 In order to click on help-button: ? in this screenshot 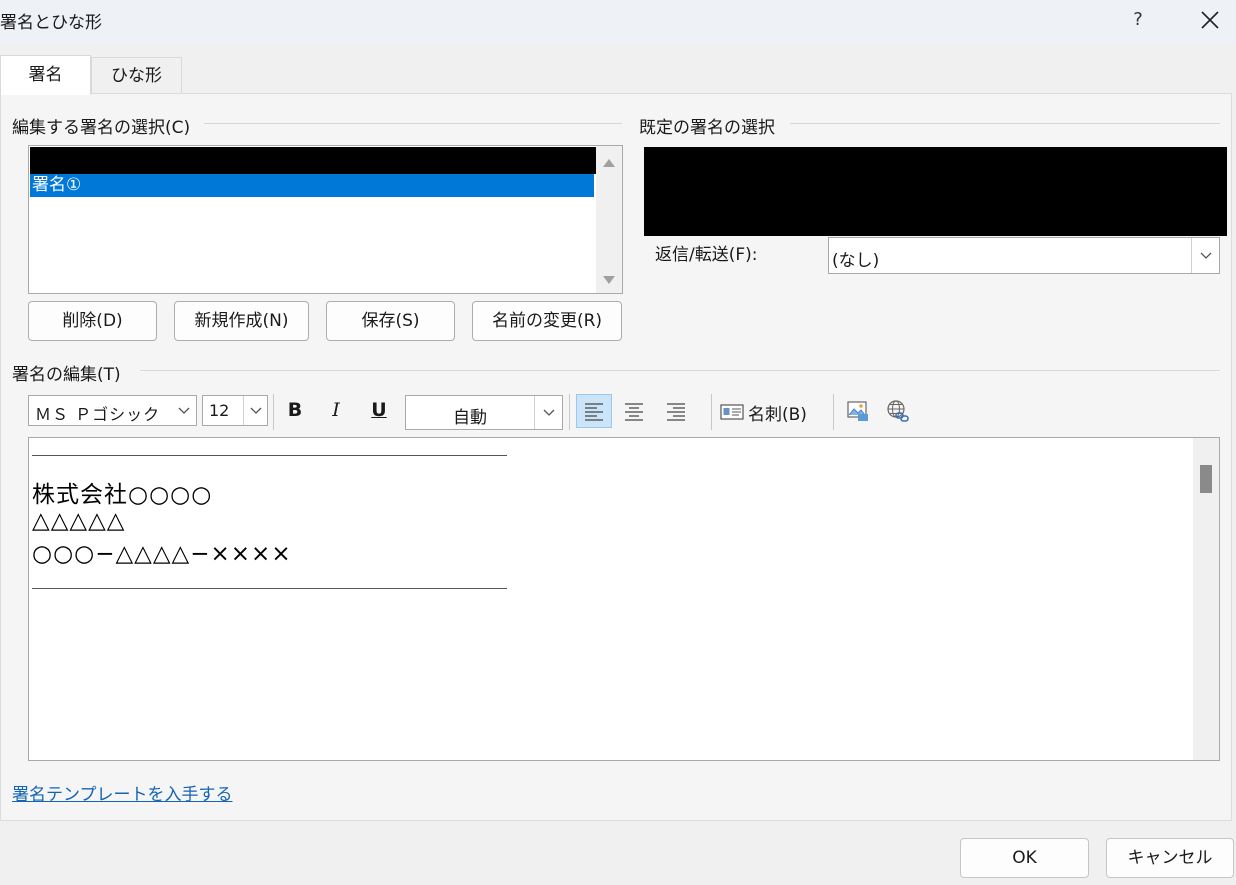, I will do `click(1138, 20)`.